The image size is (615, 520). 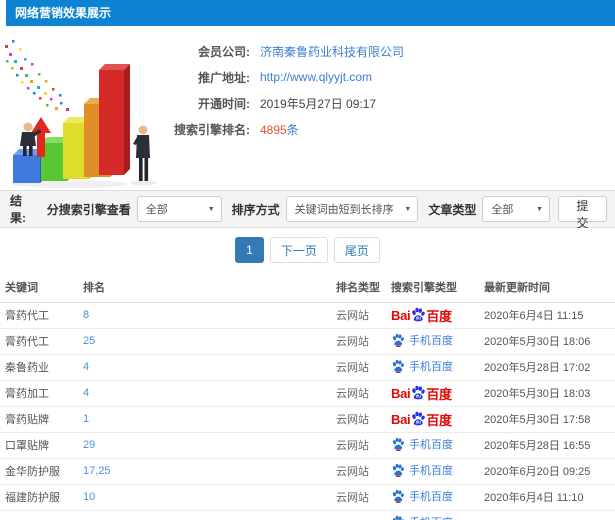 I want to click on engine-select: 全部 ▼, so click(x=179, y=209).